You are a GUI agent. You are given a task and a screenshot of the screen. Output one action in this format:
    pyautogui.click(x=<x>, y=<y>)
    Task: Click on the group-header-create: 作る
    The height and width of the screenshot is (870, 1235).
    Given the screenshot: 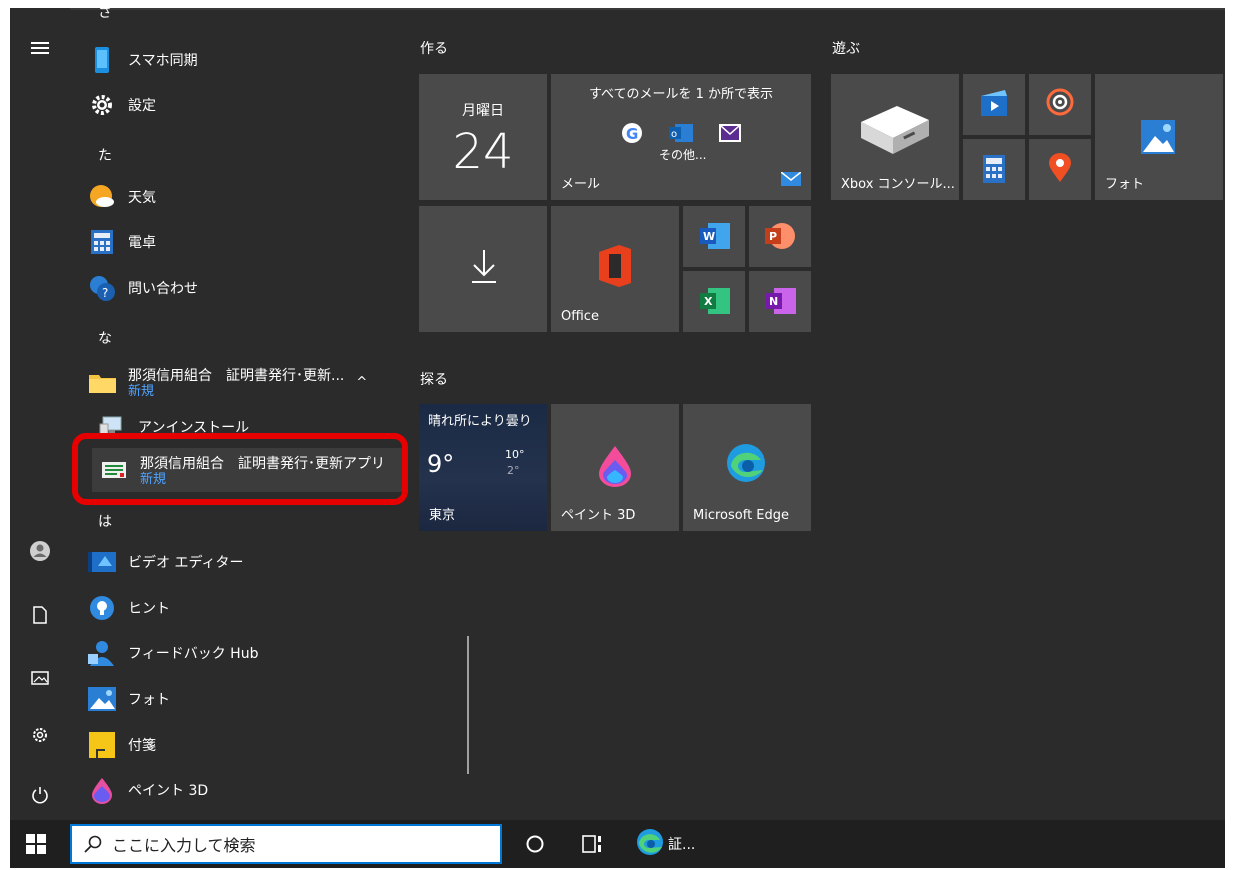 What is the action you would take?
    pyautogui.click(x=434, y=48)
    